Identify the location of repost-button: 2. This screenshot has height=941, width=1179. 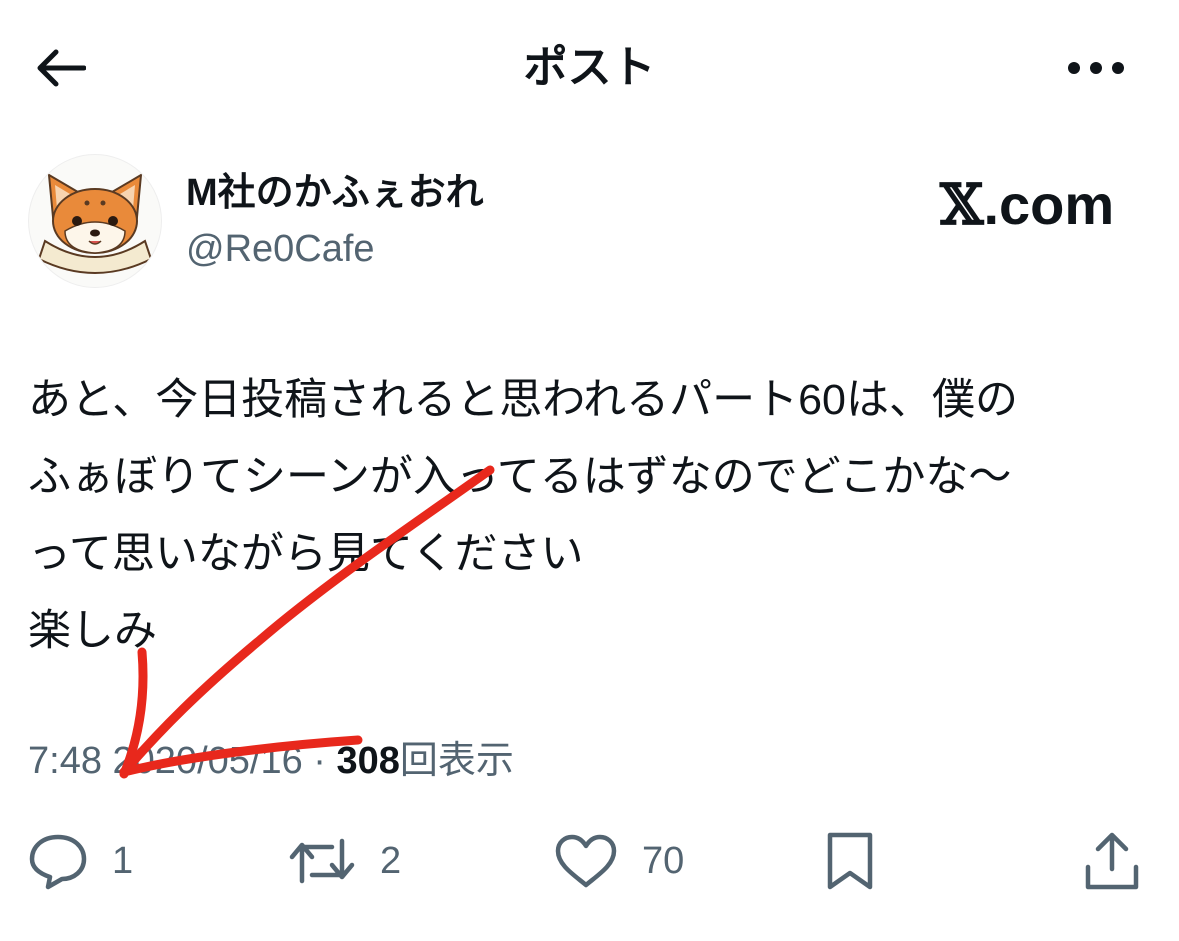
(343, 861).